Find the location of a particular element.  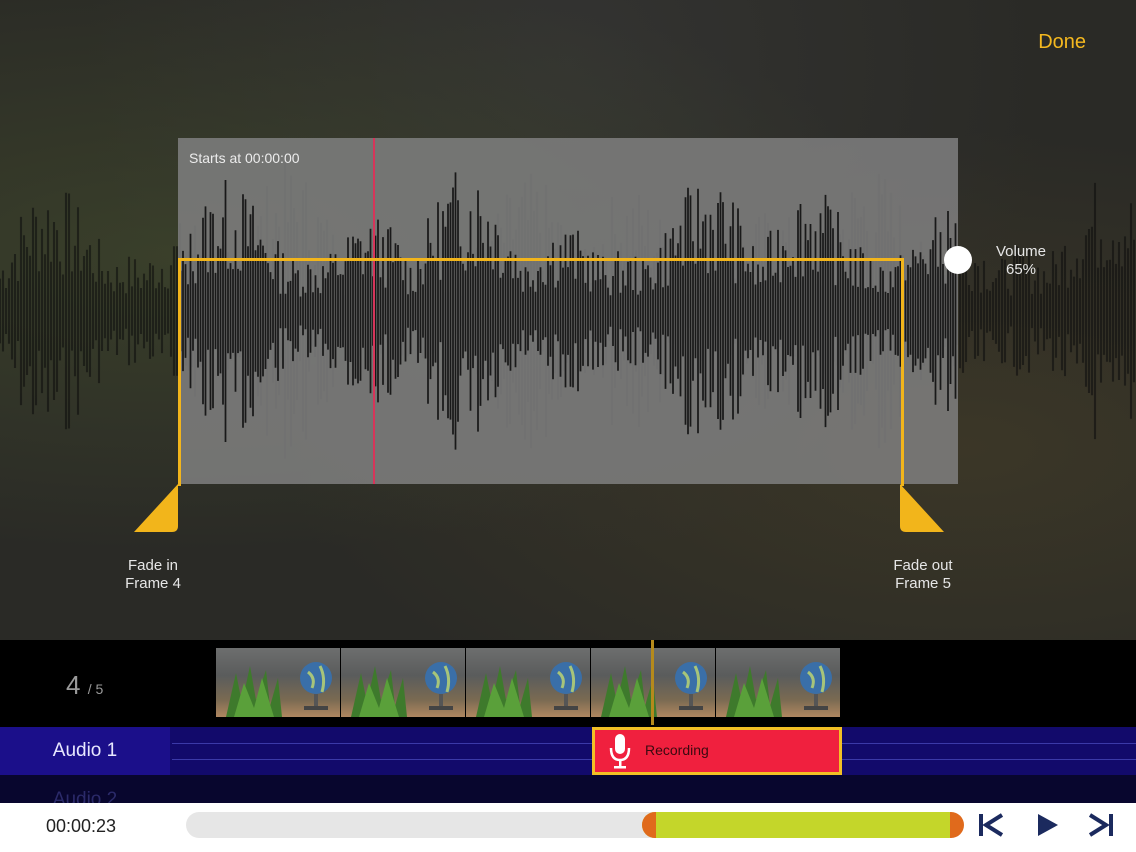

microphone-icon is located at coordinates (620, 751).